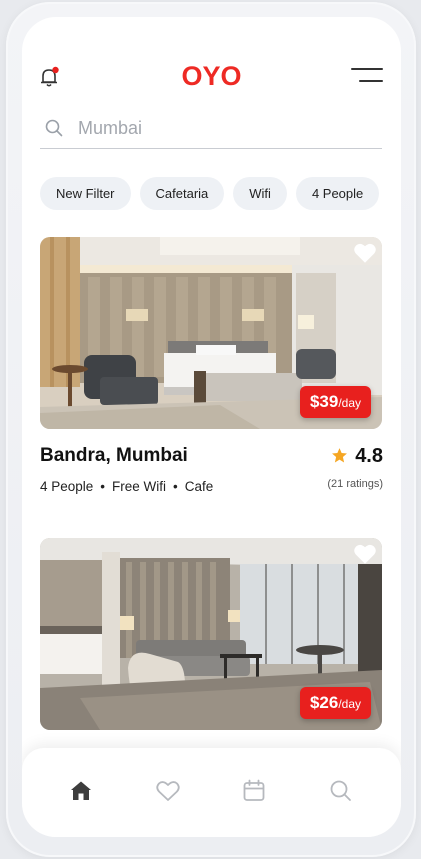 The width and height of the screenshot is (421, 859). Describe the element at coordinates (371, 81) in the screenshot. I see `menu-line-bottom` at that location.